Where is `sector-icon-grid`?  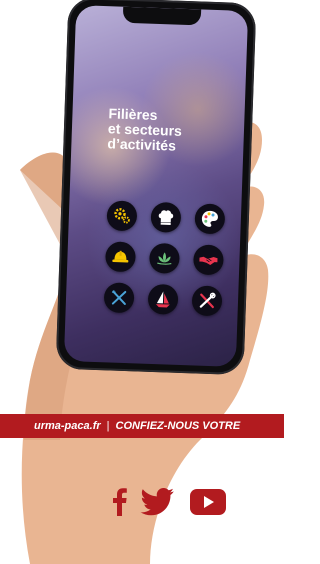
sector-icon-grid is located at coordinates (164, 258).